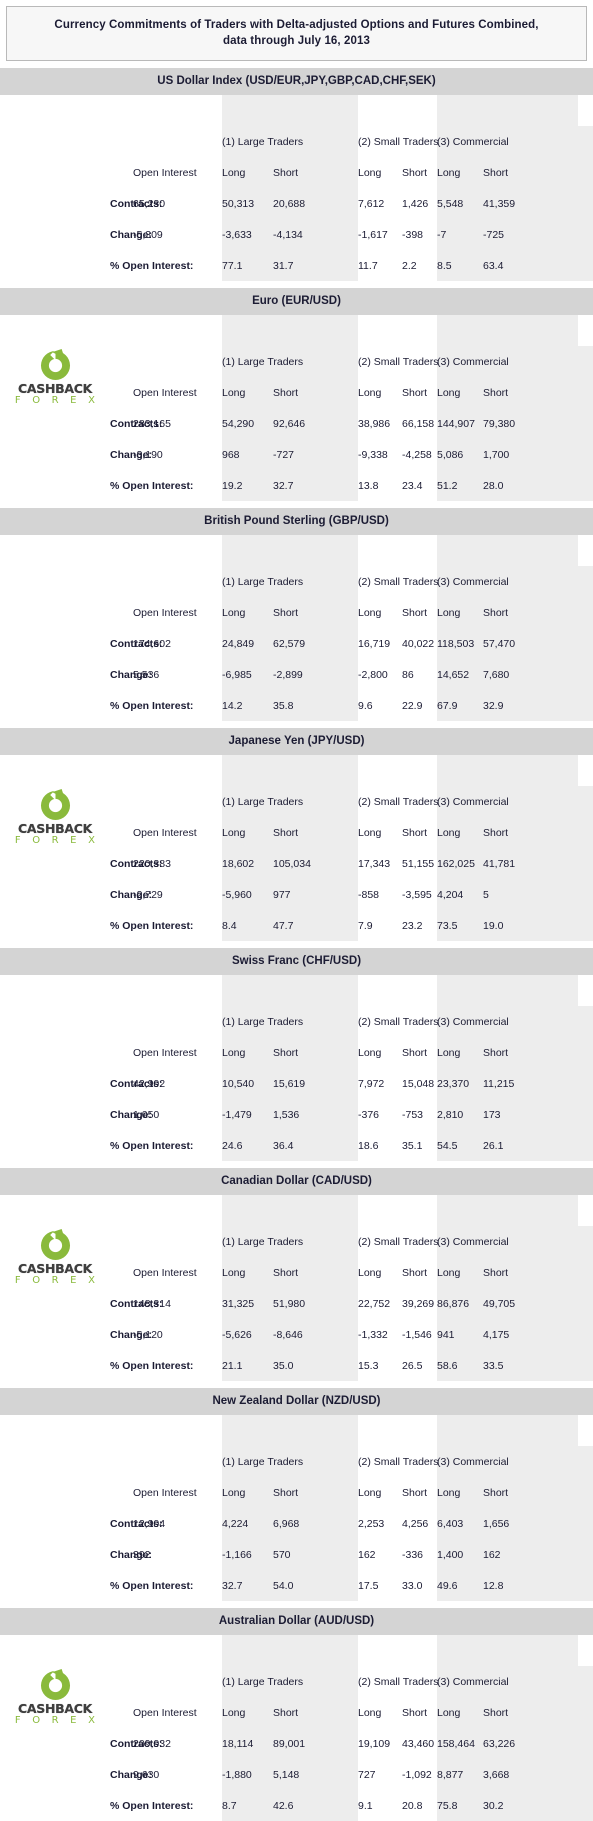  I want to click on pct-g1-long: 19.2, so click(247, 485).